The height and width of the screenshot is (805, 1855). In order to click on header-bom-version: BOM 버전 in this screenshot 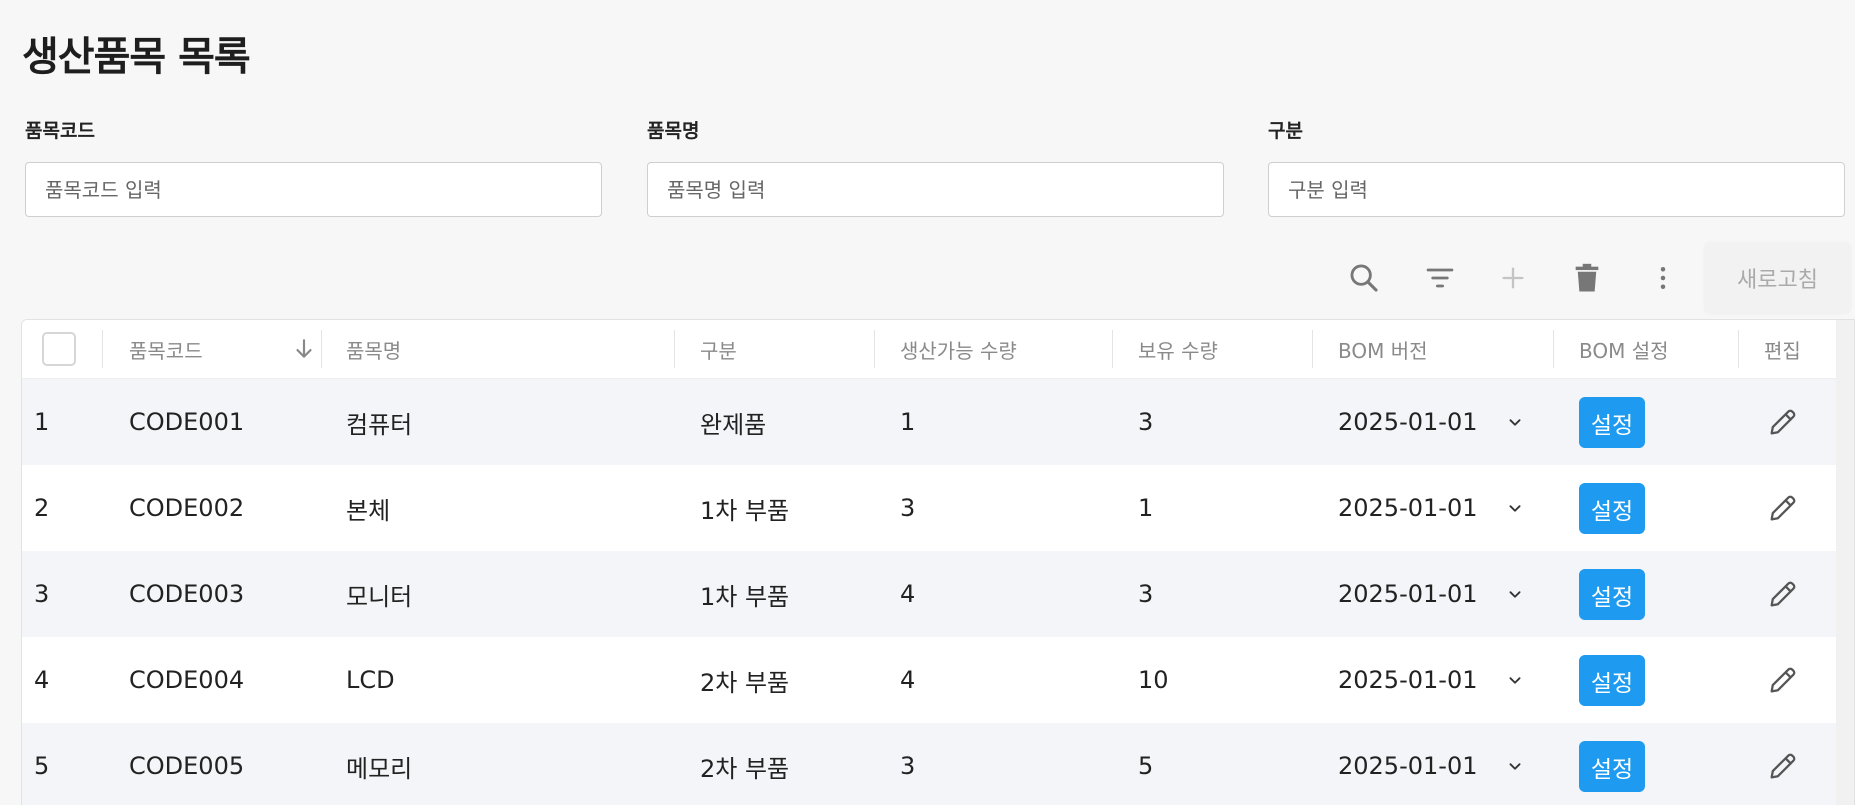, I will do `click(1383, 349)`.